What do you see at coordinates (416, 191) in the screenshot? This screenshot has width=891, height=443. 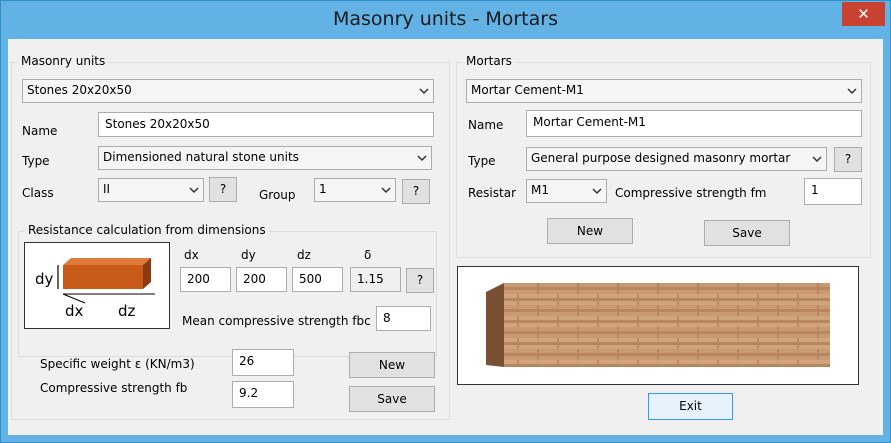 I see `group-help-button: ?` at bounding box center [416, 191].